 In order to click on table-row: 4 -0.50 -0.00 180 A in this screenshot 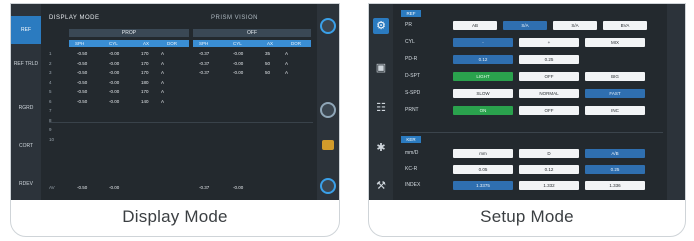, I will do `click(181, 83)`.